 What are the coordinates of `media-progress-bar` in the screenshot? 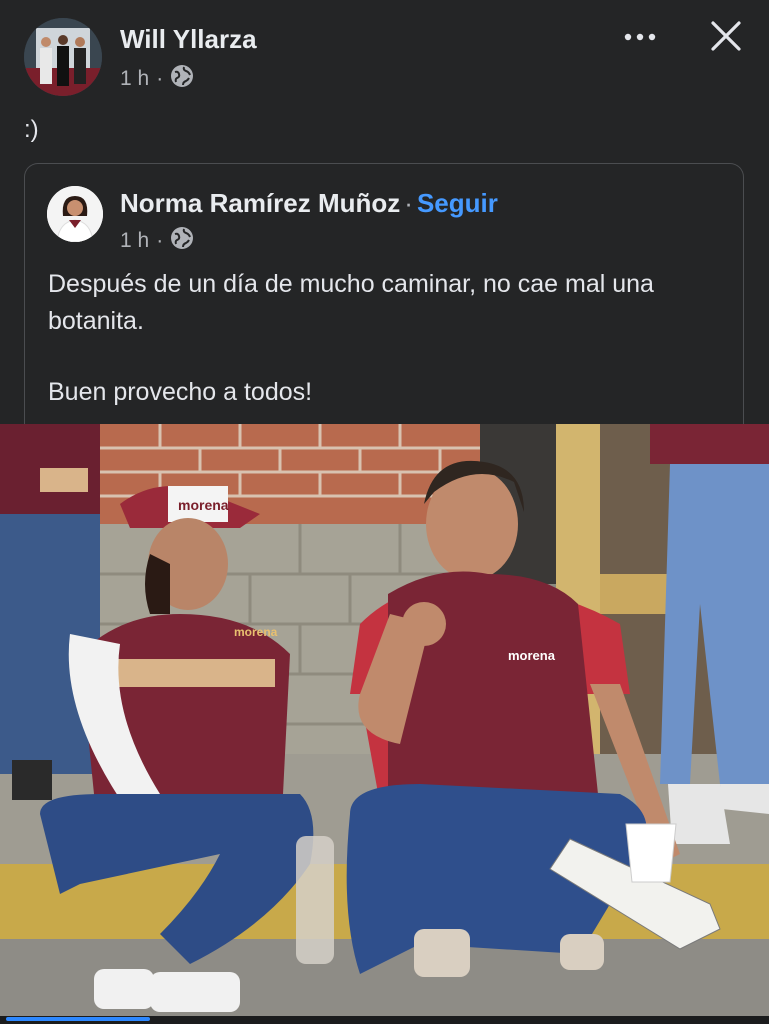 It's located at (384, 1020).